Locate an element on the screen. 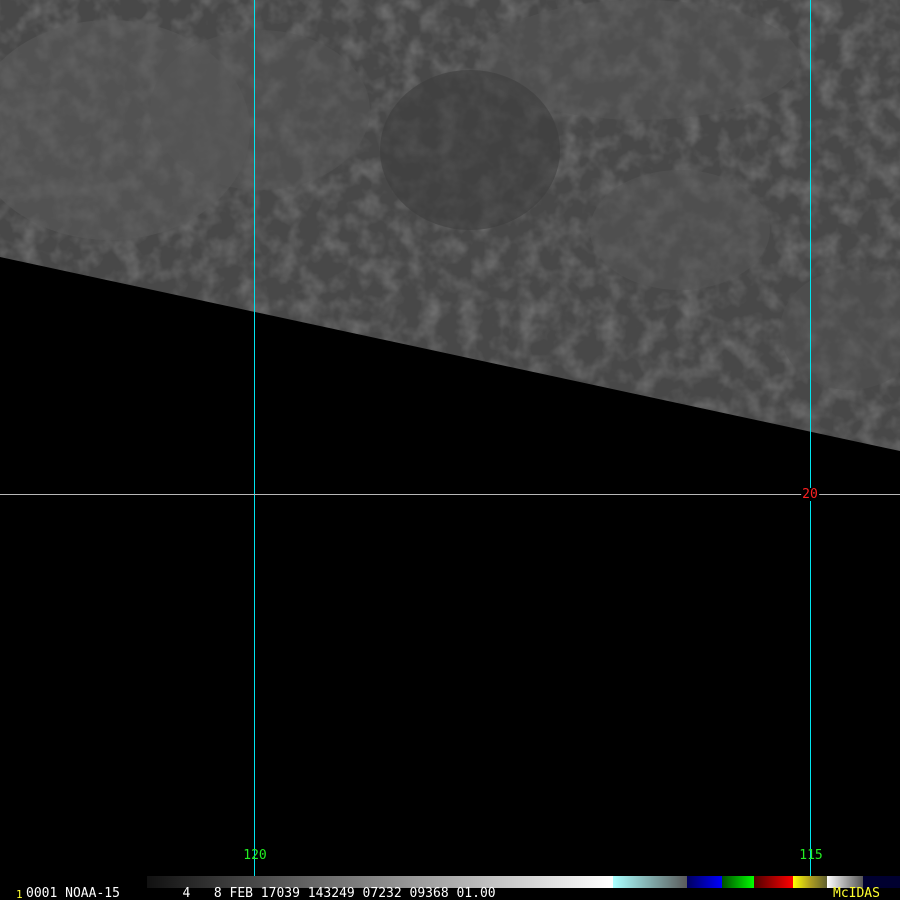 Image resolution: width=900 pixels, height=900 pixels. meridian-115-line is located at coordinates (810, 444).